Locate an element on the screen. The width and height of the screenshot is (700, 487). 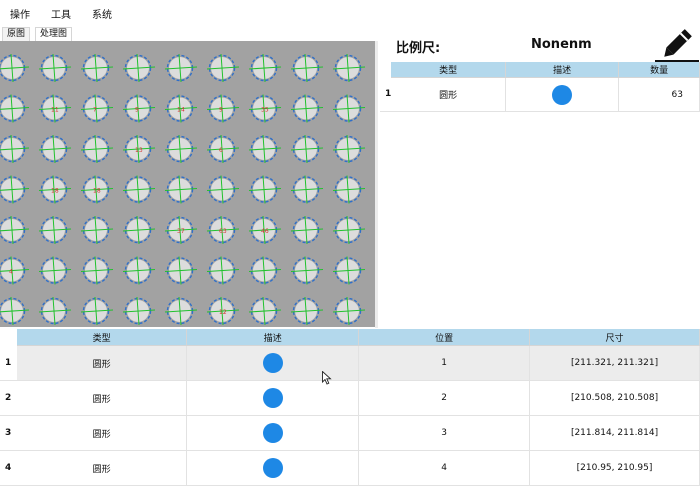
particle-index-label: 4 is located at coordinates (11, 272).